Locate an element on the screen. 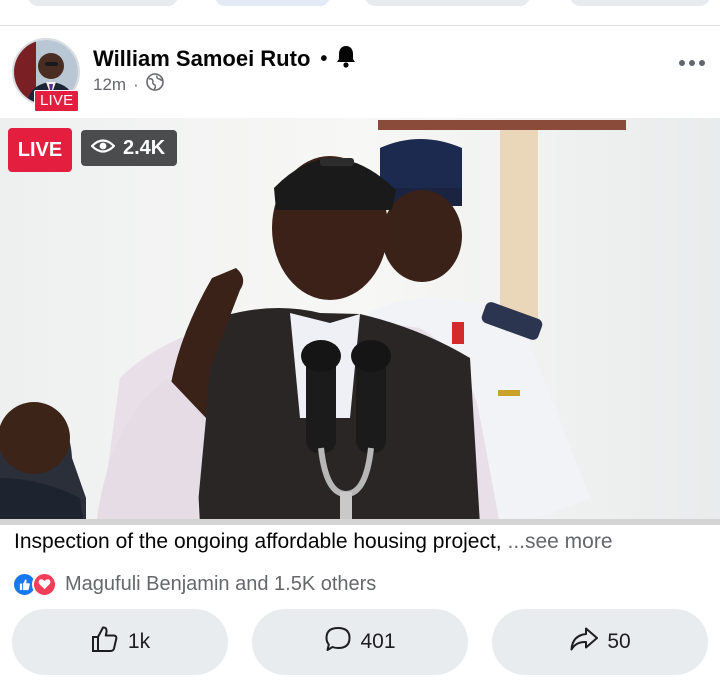 The image size is (720, 685). action-bar: 1k 401 50 is located at coordinates (360, 643).